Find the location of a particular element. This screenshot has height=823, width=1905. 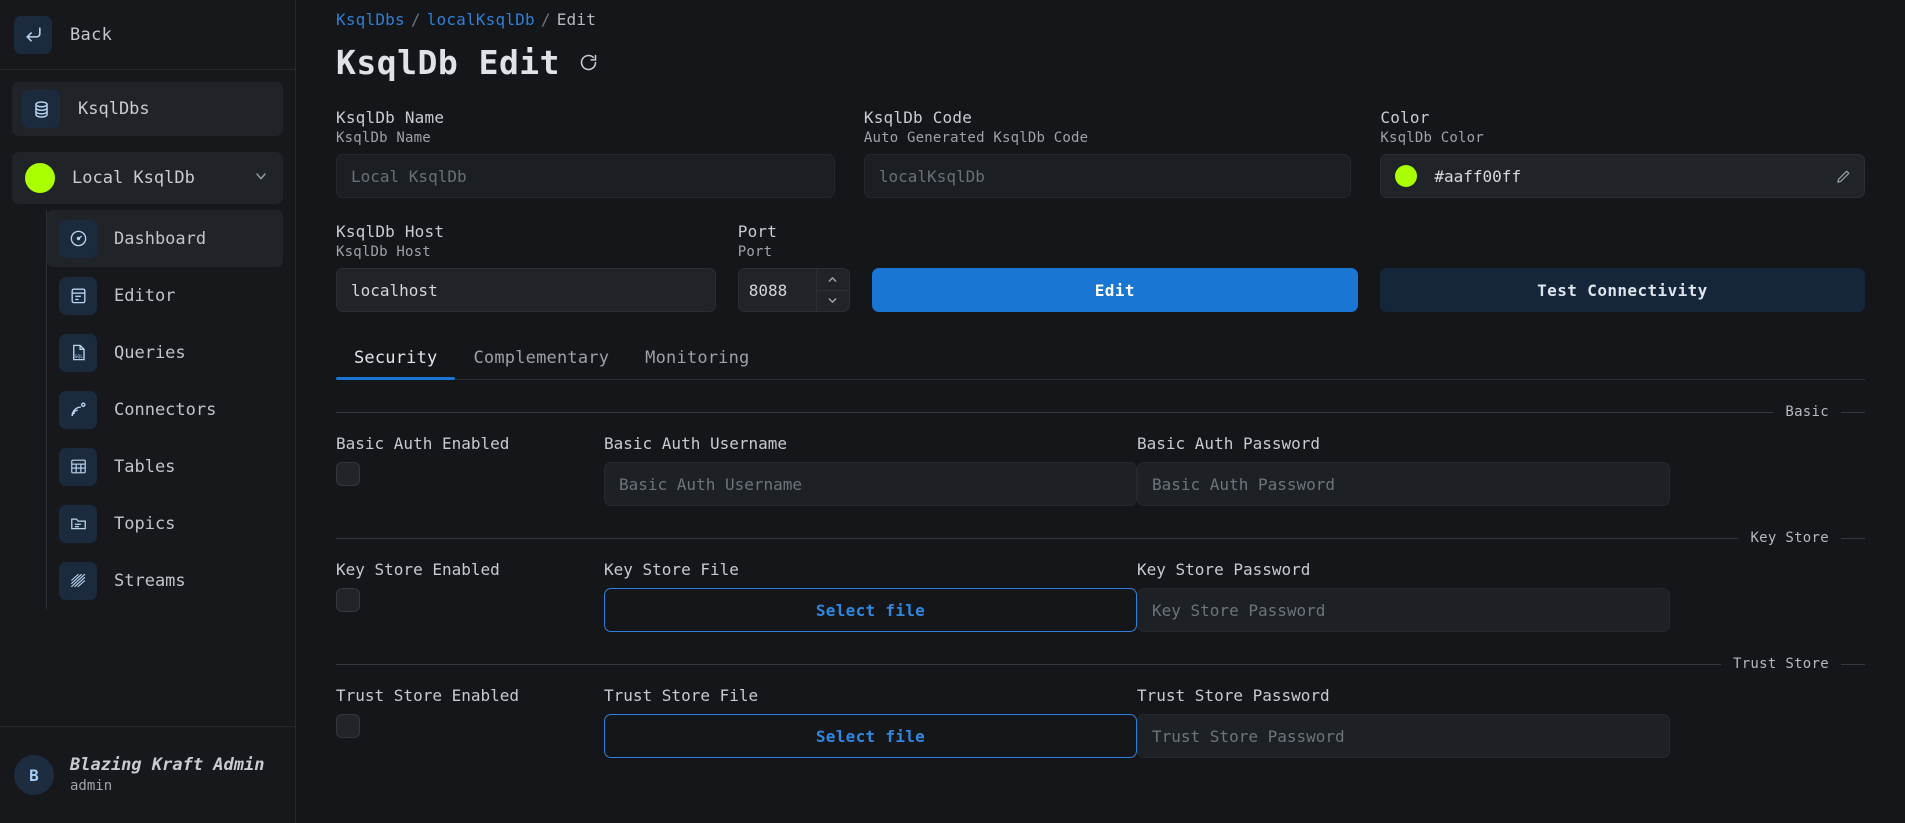

sidebar-nav-items: Dashboard Editor SQL Queries Connectors is located at coordinates (170, 409).